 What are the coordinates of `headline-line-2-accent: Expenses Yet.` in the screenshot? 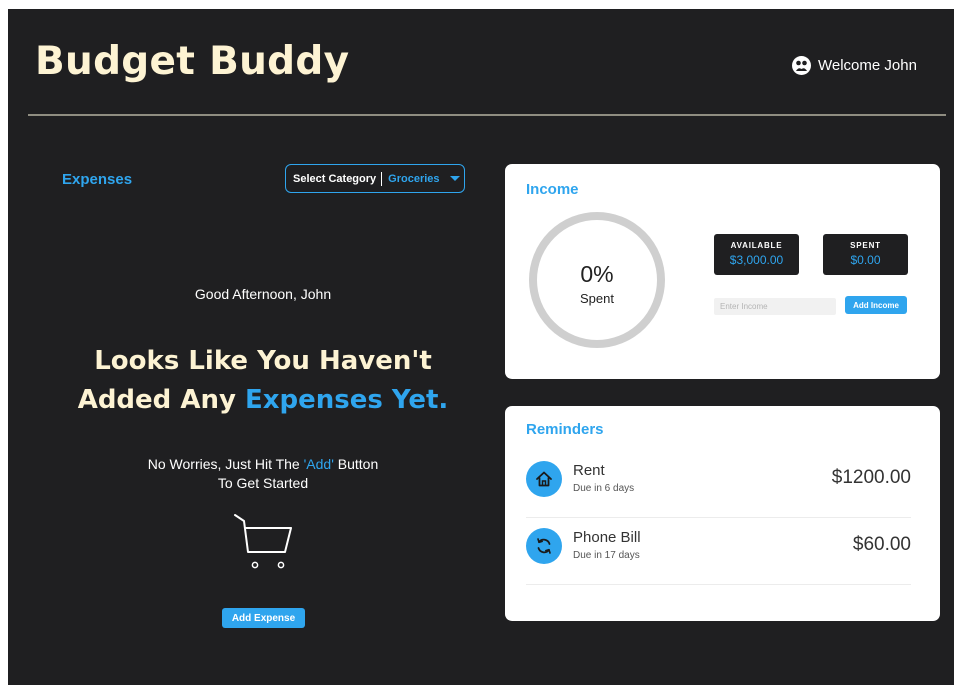 It's located at (346, 400).